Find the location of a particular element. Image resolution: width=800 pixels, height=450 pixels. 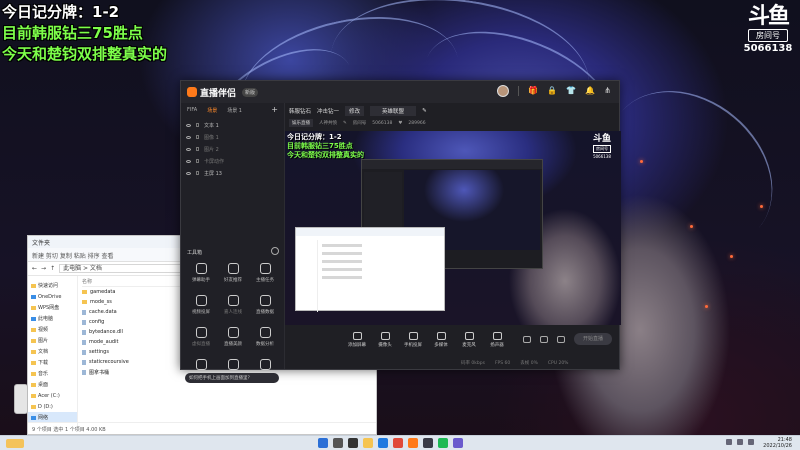

help-tip: 如何把手机上画面加到直播里？ is located at coordinates (232, 378).